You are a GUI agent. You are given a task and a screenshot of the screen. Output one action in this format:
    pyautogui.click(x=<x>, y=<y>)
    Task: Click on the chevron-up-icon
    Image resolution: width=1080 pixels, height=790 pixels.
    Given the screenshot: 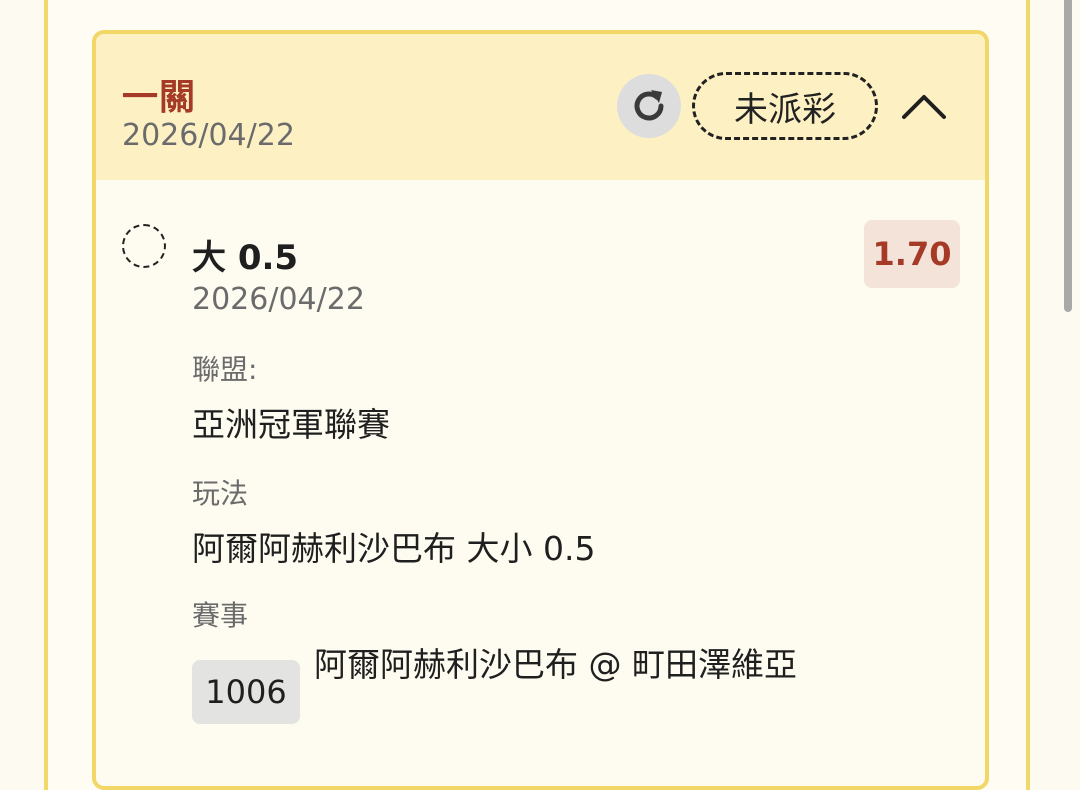 What is the action you would take?
    pyautogui.click(x=924, y=107)
    